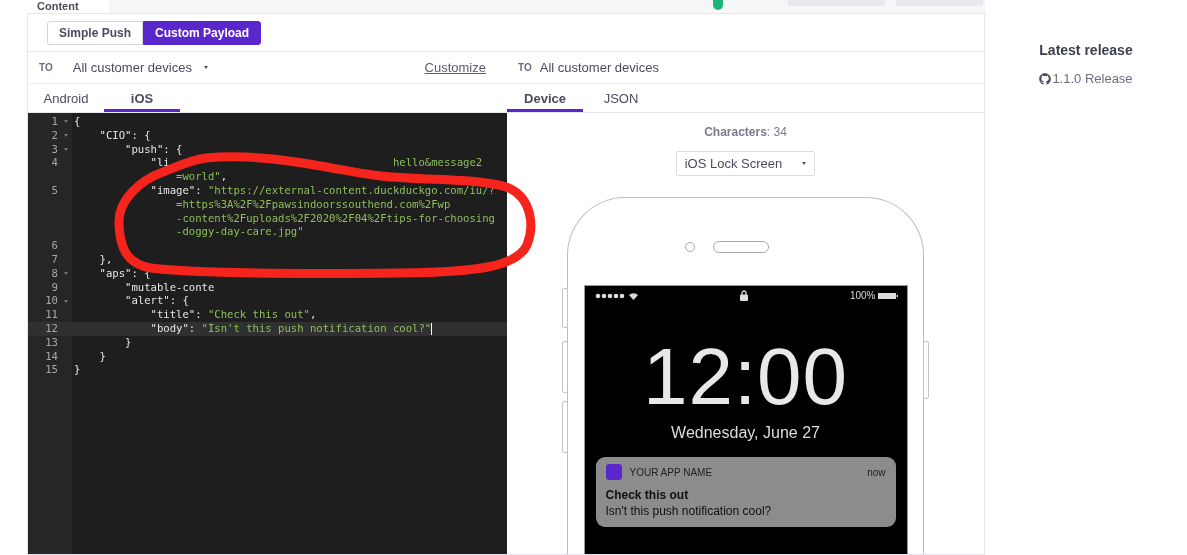  Describe the element at coordinates (159, 163) in the screenshot. I see `code-text: "li` at that location.